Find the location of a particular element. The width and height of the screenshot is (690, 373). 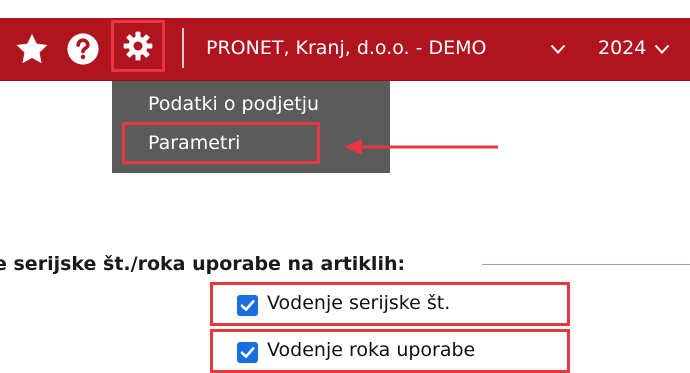

gear-icon is located at coordinates (138, 46).